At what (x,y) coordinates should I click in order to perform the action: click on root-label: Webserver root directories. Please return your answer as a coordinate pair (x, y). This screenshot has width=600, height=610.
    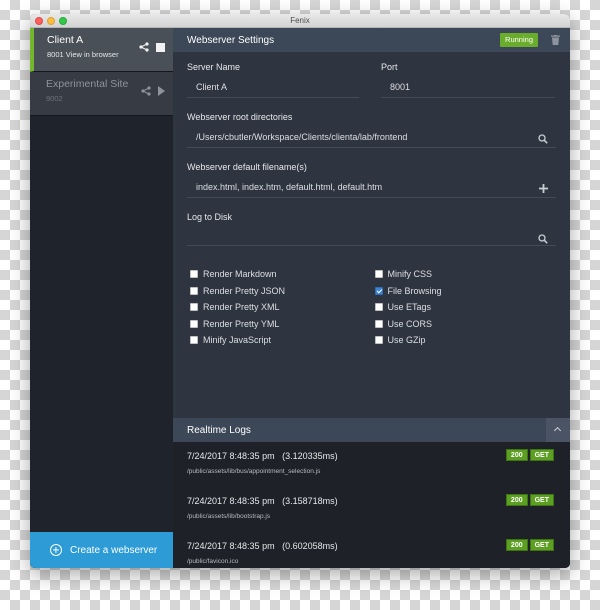
    Looking at the image, I should click on (240, 117).